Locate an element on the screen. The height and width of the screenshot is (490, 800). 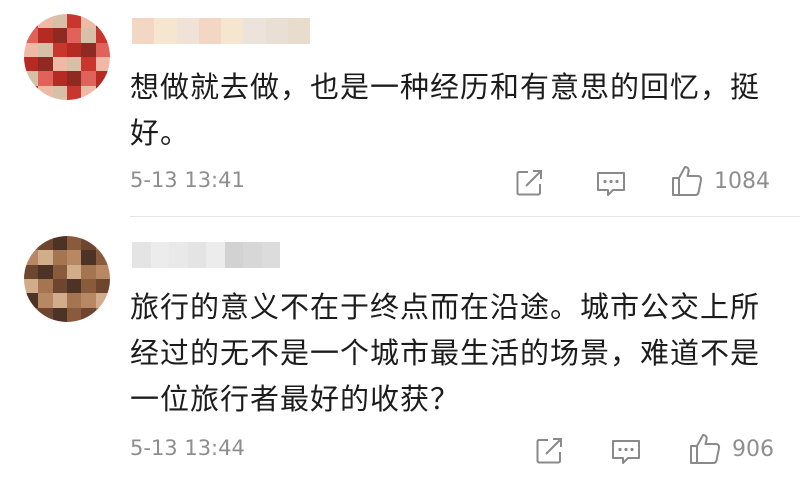
like-button: 1084 is located at coordinates (720, 181).